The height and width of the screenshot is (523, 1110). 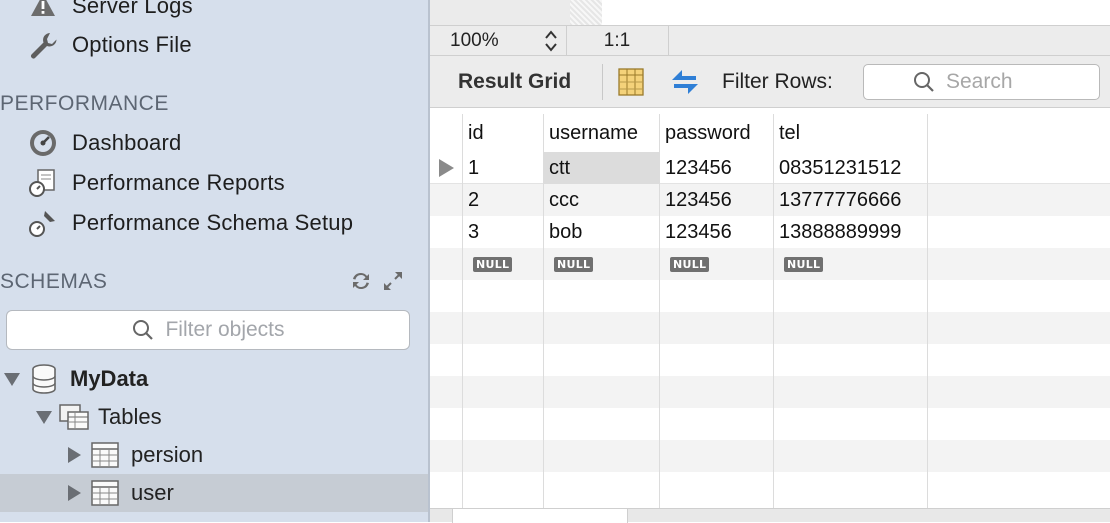 I want to click on table-name: persion, so click(x=167, y=454).